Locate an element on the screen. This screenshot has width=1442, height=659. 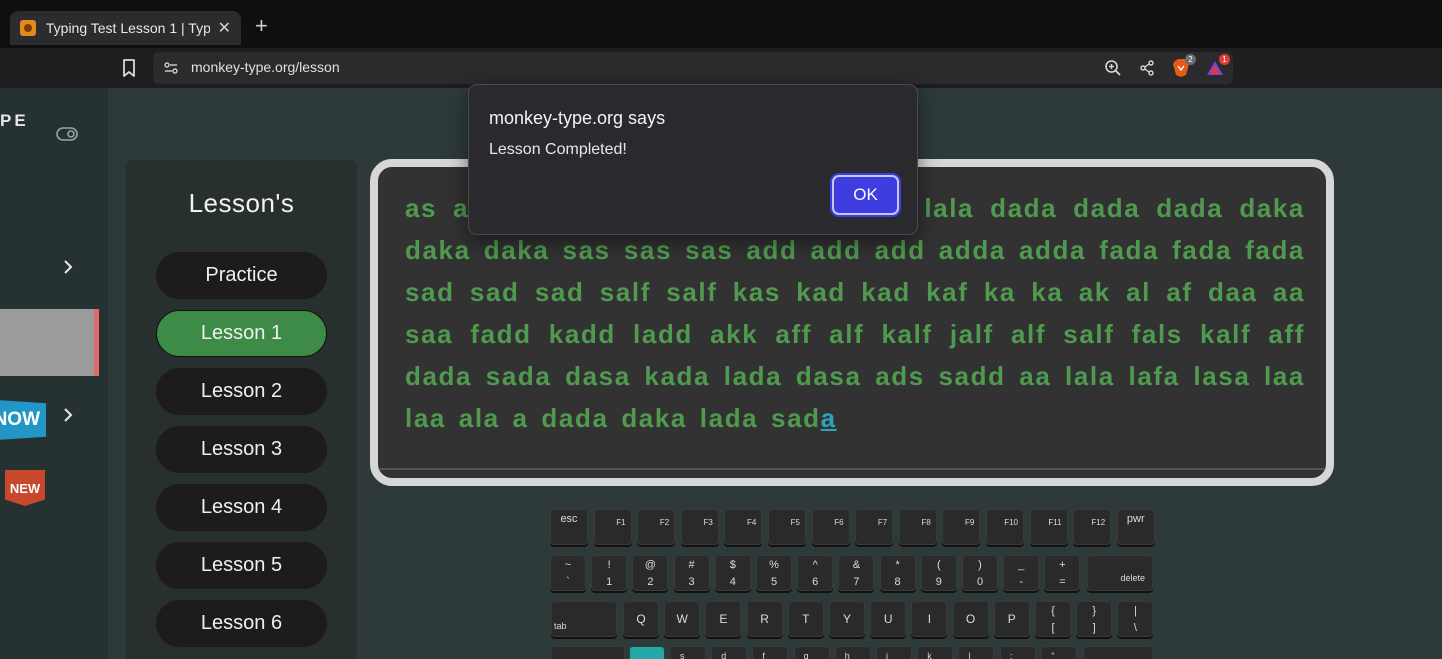
key-label: Q is located at coordinates (641, 619).